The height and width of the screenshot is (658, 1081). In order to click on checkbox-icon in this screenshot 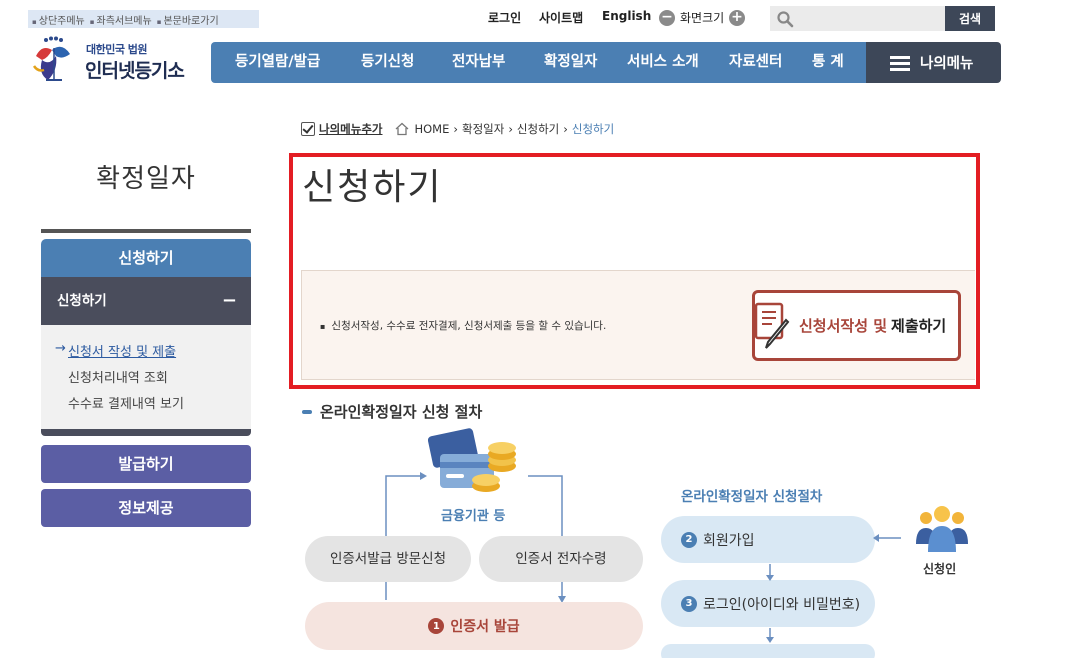, I will do `click(308, 129)`.